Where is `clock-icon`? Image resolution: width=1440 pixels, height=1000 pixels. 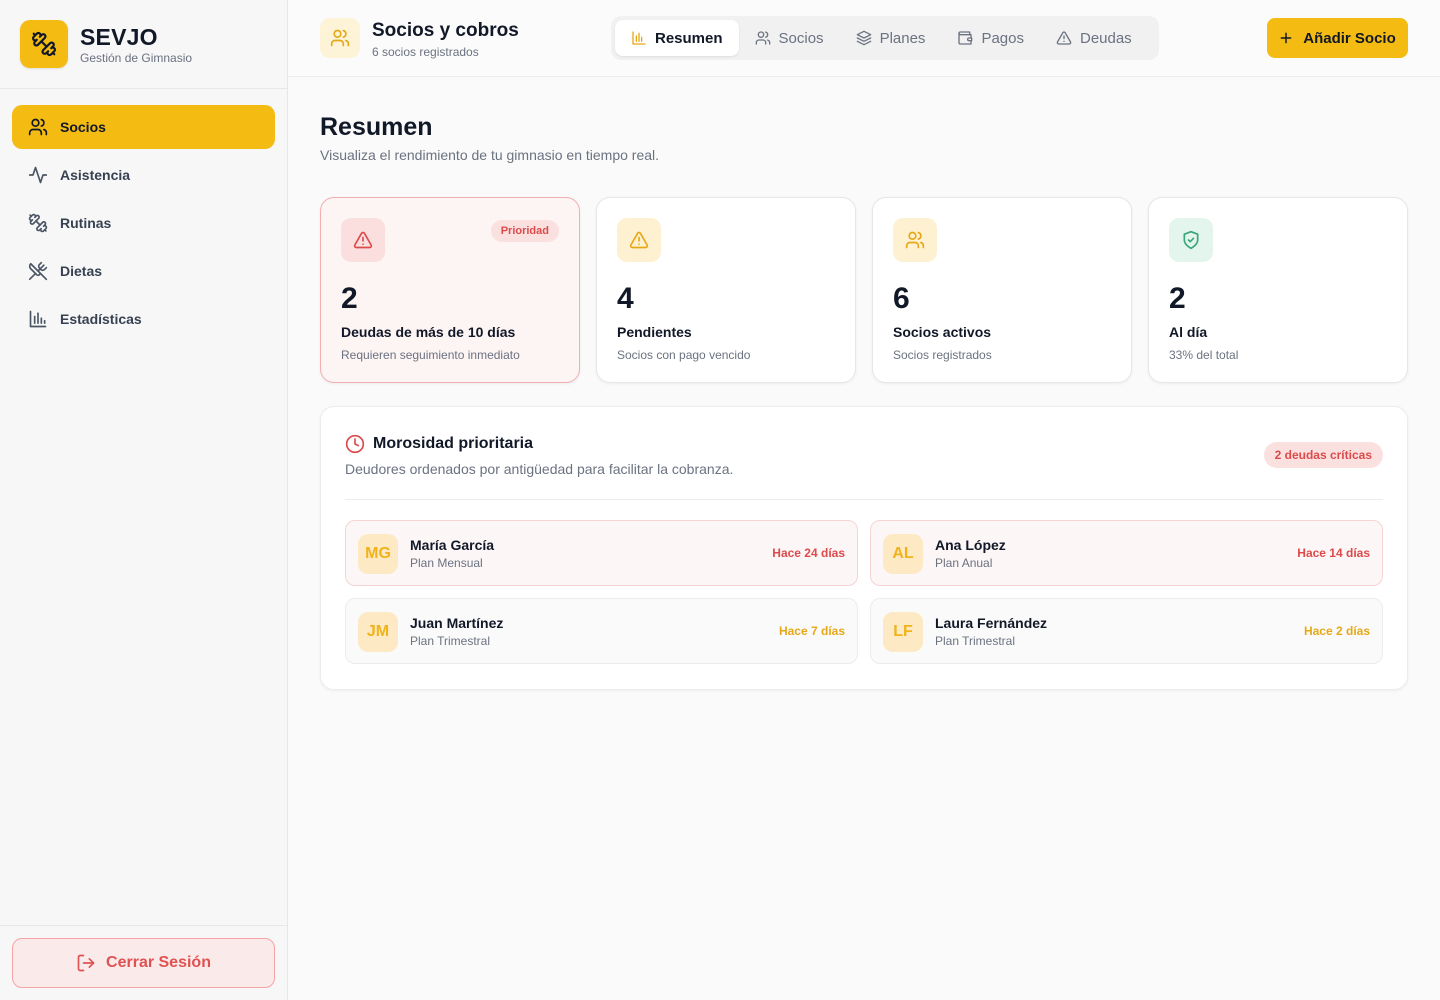 clock-icon is located at coordinates (355, 444).